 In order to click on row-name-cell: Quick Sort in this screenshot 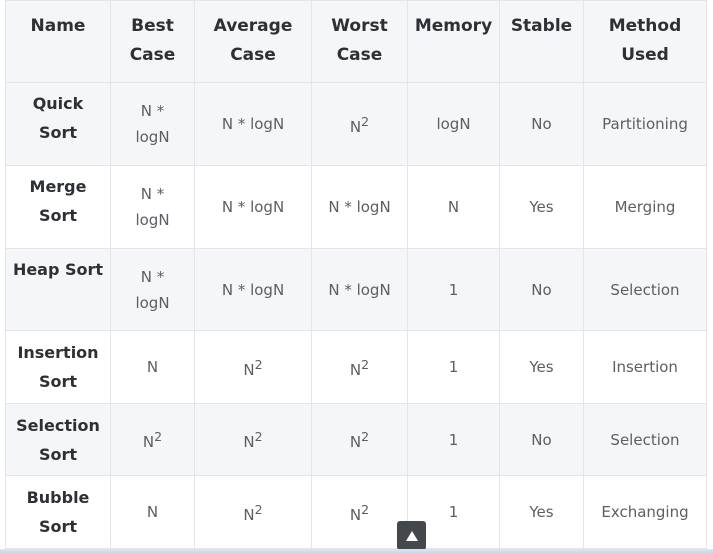, I will do `click(58, 124)`.